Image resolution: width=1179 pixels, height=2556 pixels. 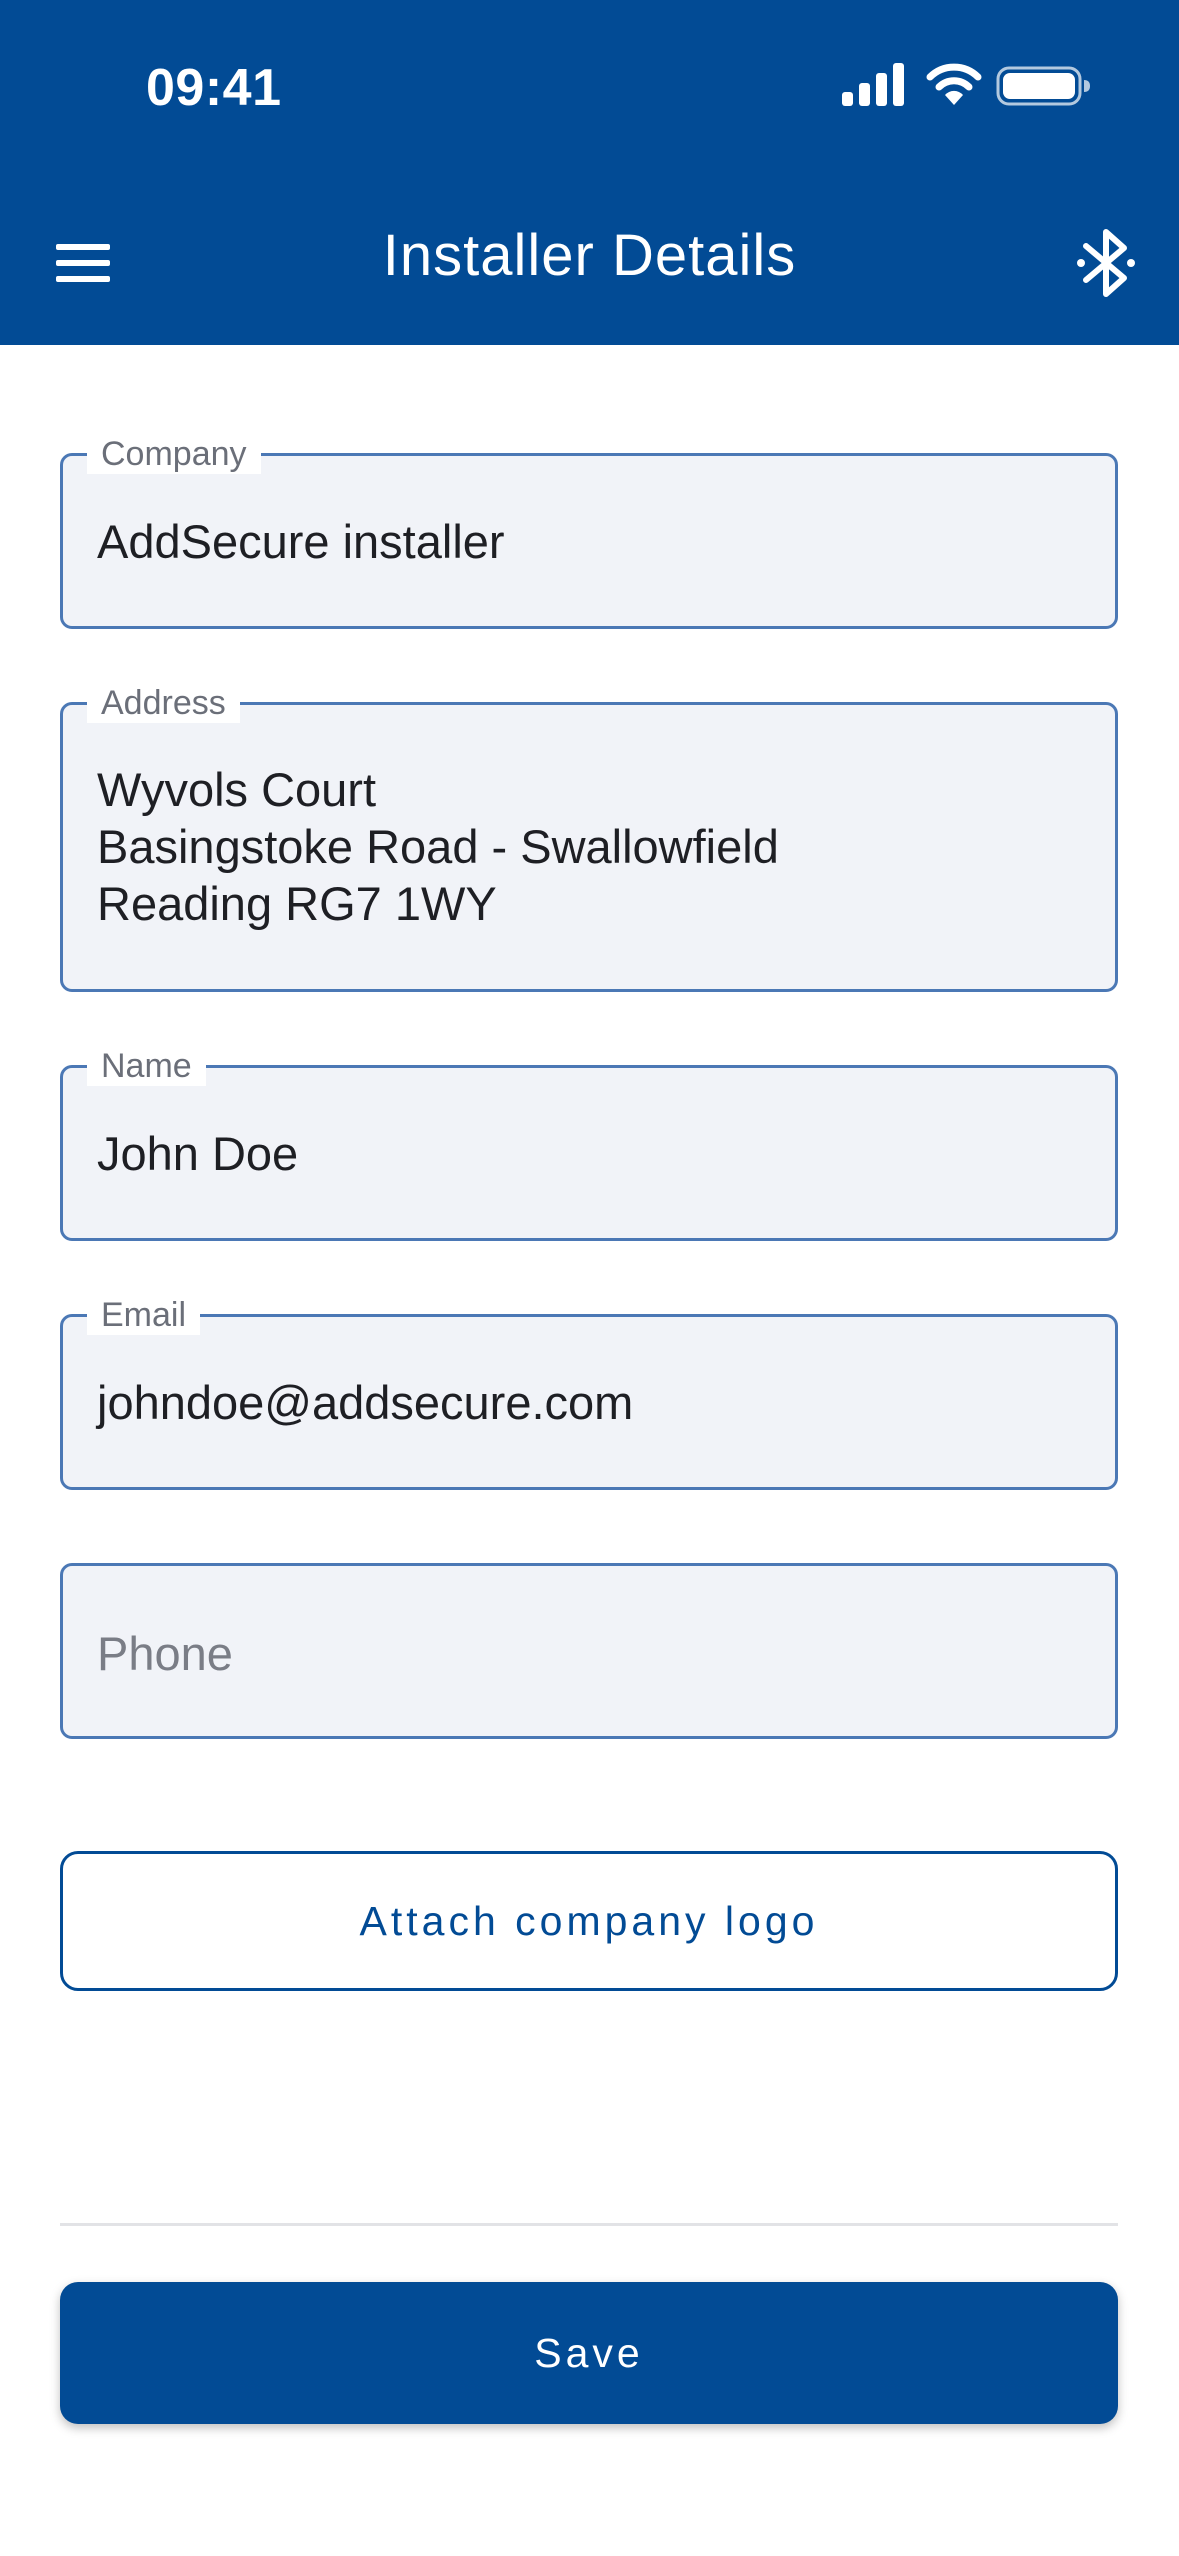 What do you see at coordinates (163, 703) in the screenshot?
I see `address-label: Address` at bounding box center [163, 703].